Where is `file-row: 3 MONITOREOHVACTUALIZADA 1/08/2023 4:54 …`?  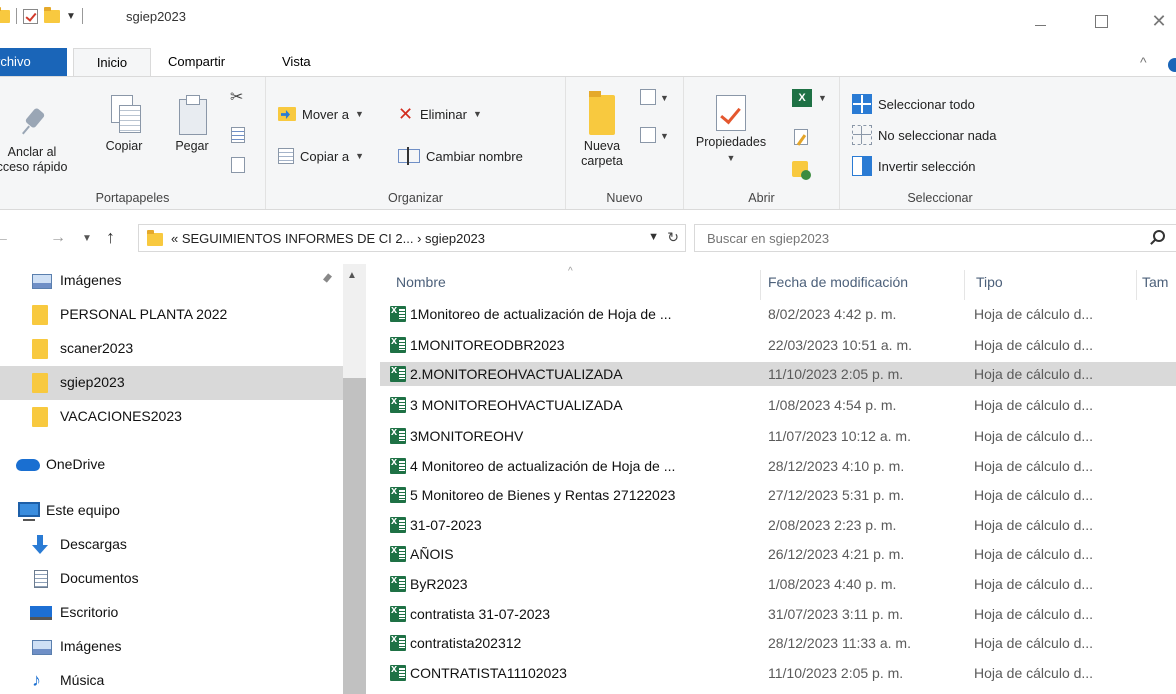 file-row: 3 MONITOREOHVACTUALIZADA 1/08/2023 4:54 … is located at coordinates (778, 405).